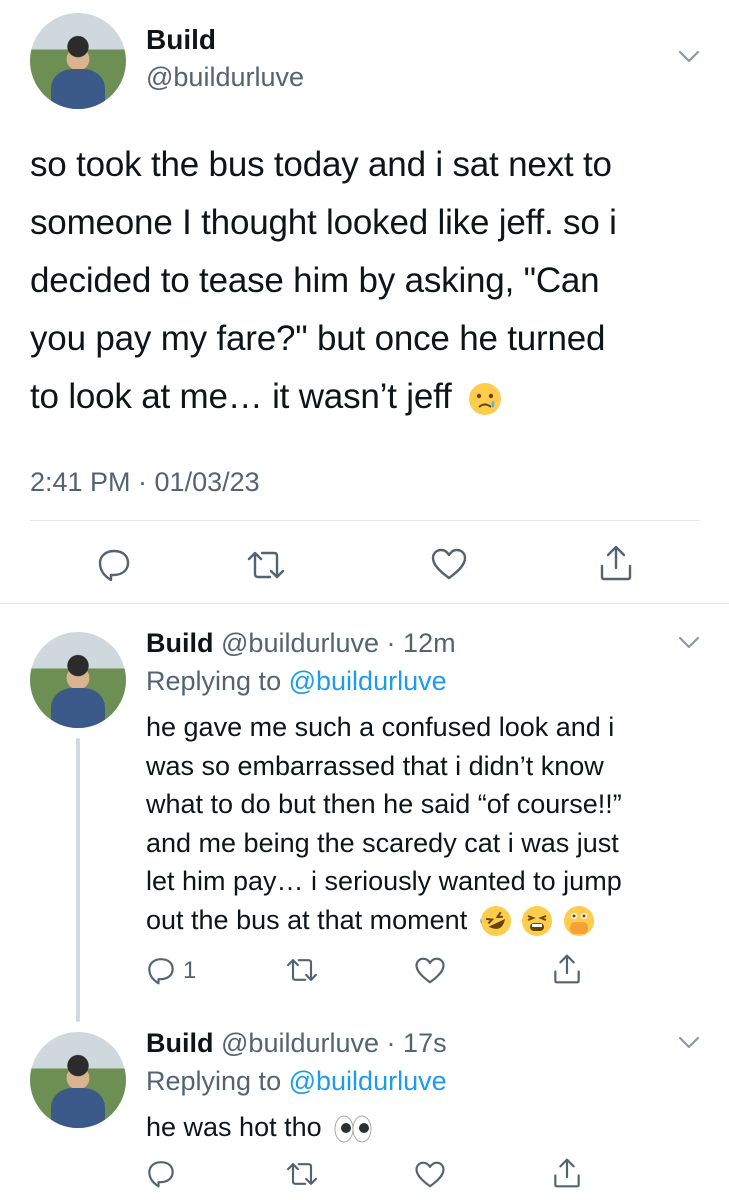  I want to click on tweet-text-line: and me being the scaredy cat i was just, so click(382, 842).